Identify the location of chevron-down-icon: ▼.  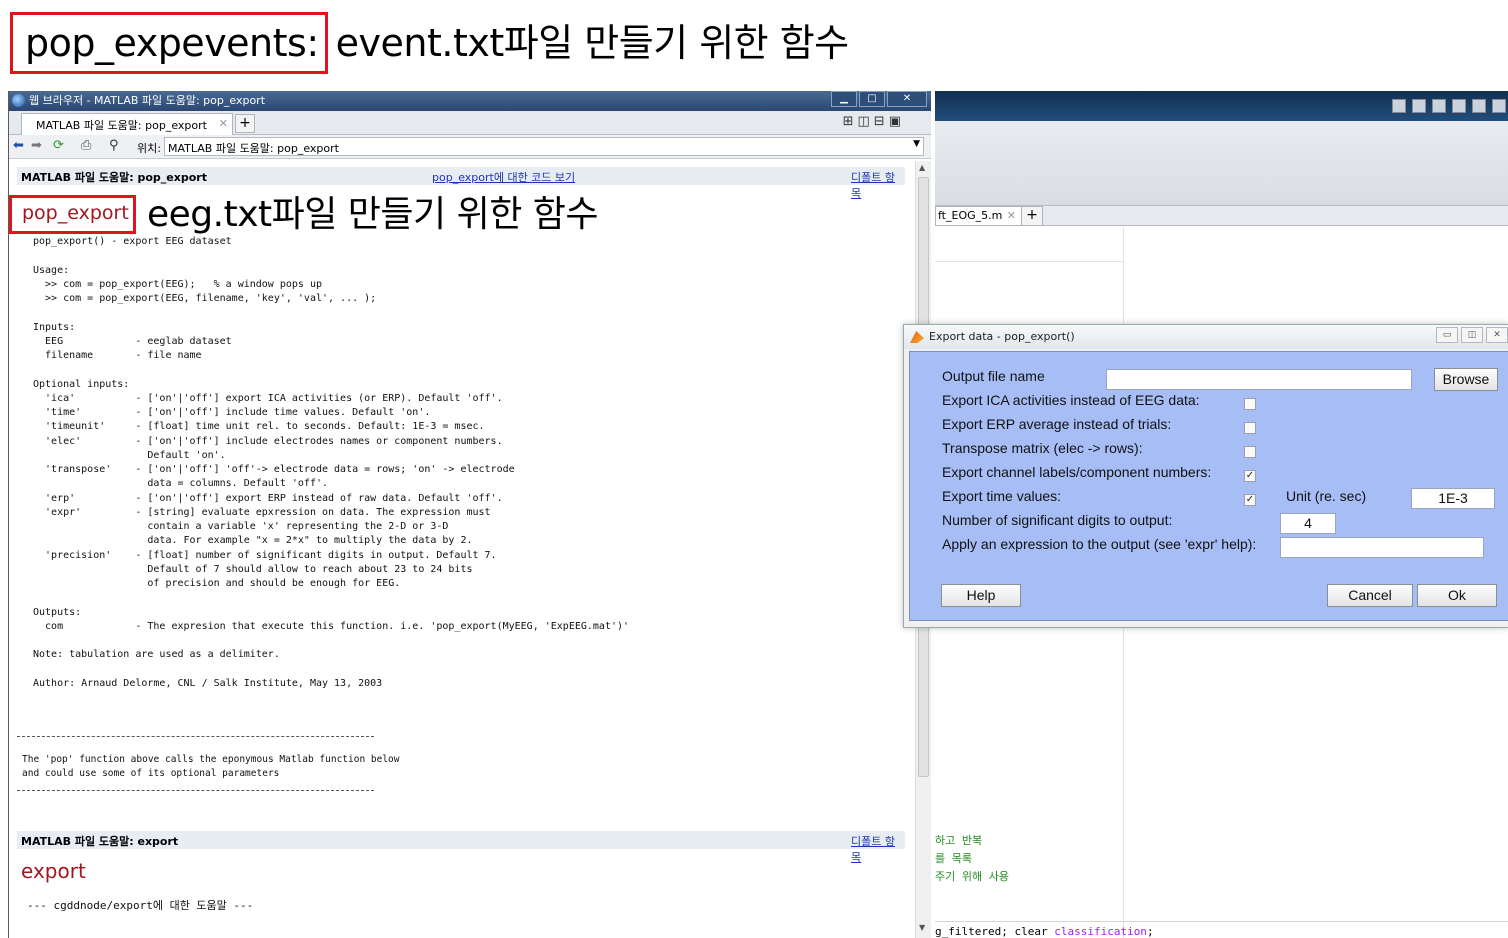
(916, 144).